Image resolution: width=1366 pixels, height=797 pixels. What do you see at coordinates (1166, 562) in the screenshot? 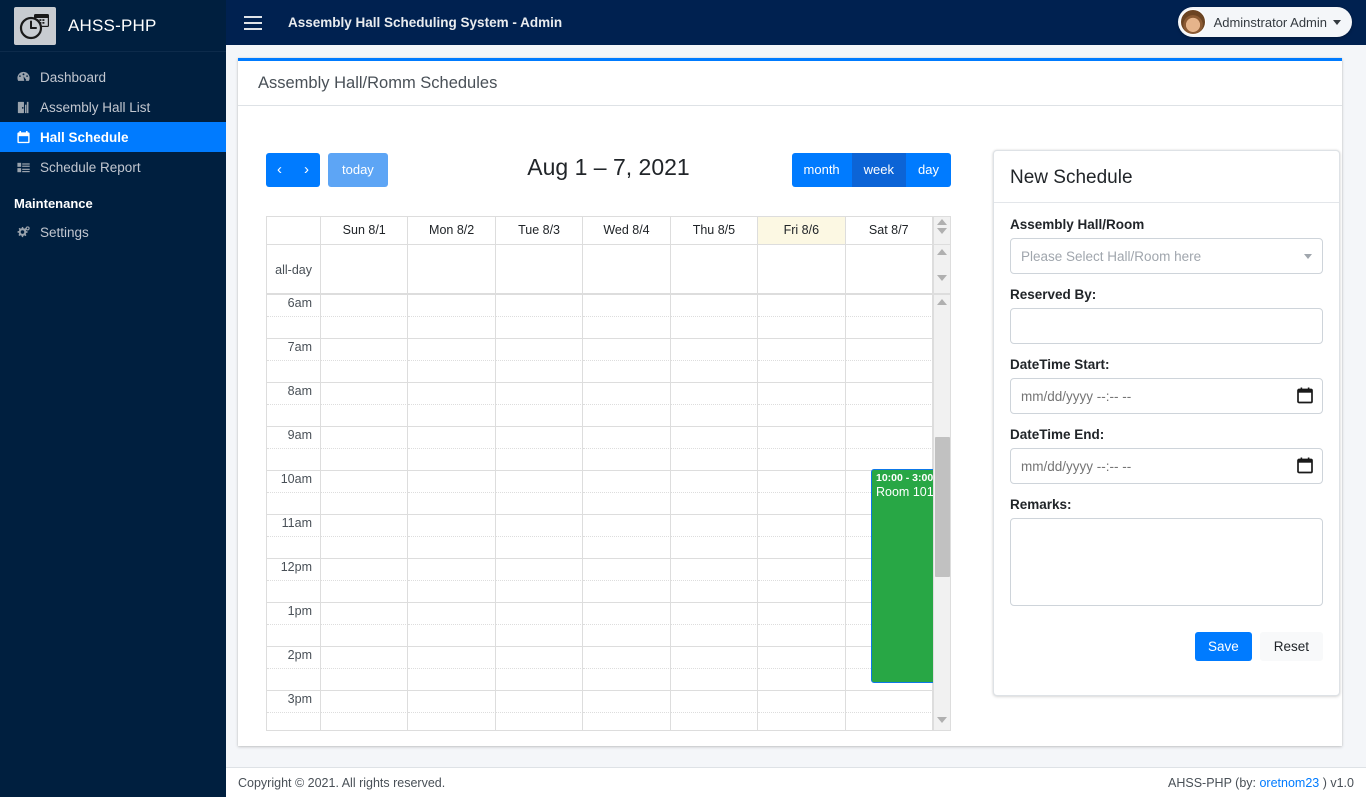
I see `remarks-textarea` at bounding box center [1166, 562].